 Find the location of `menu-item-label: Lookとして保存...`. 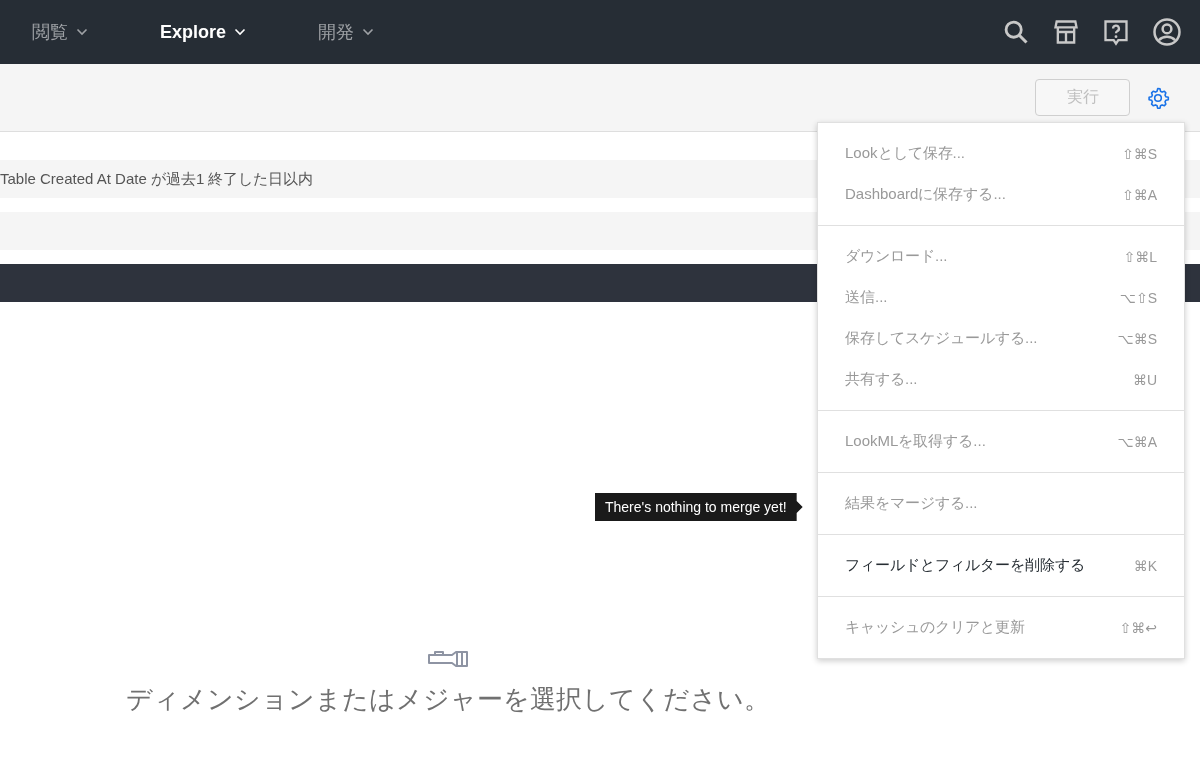

menu-item-label: Lookとして保存... is located at coordinates (905, 153).